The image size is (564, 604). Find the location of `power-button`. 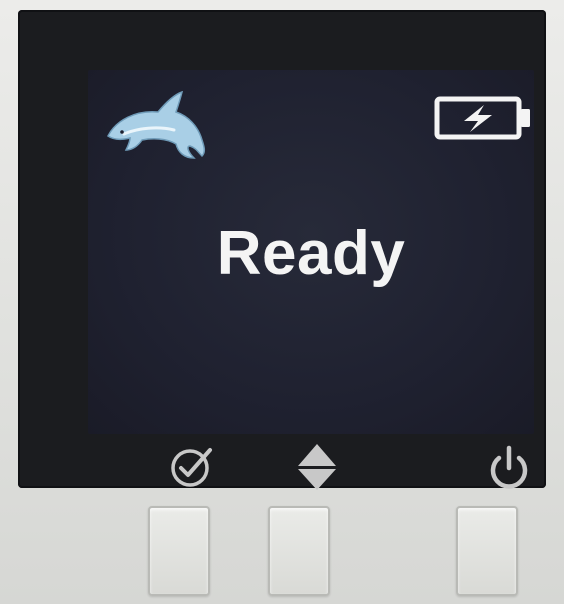

power-button is located at coordinates (487, 551).